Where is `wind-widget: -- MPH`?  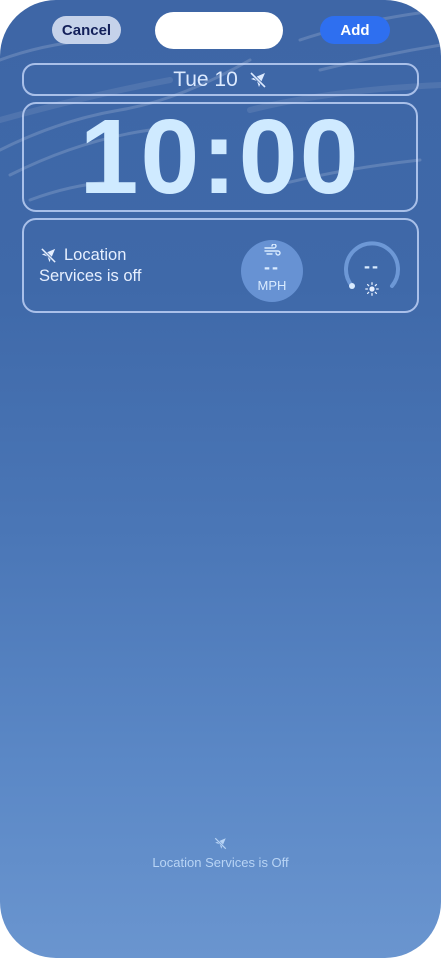
wind-widget: -- MPH is located at coordinates (272, 271).